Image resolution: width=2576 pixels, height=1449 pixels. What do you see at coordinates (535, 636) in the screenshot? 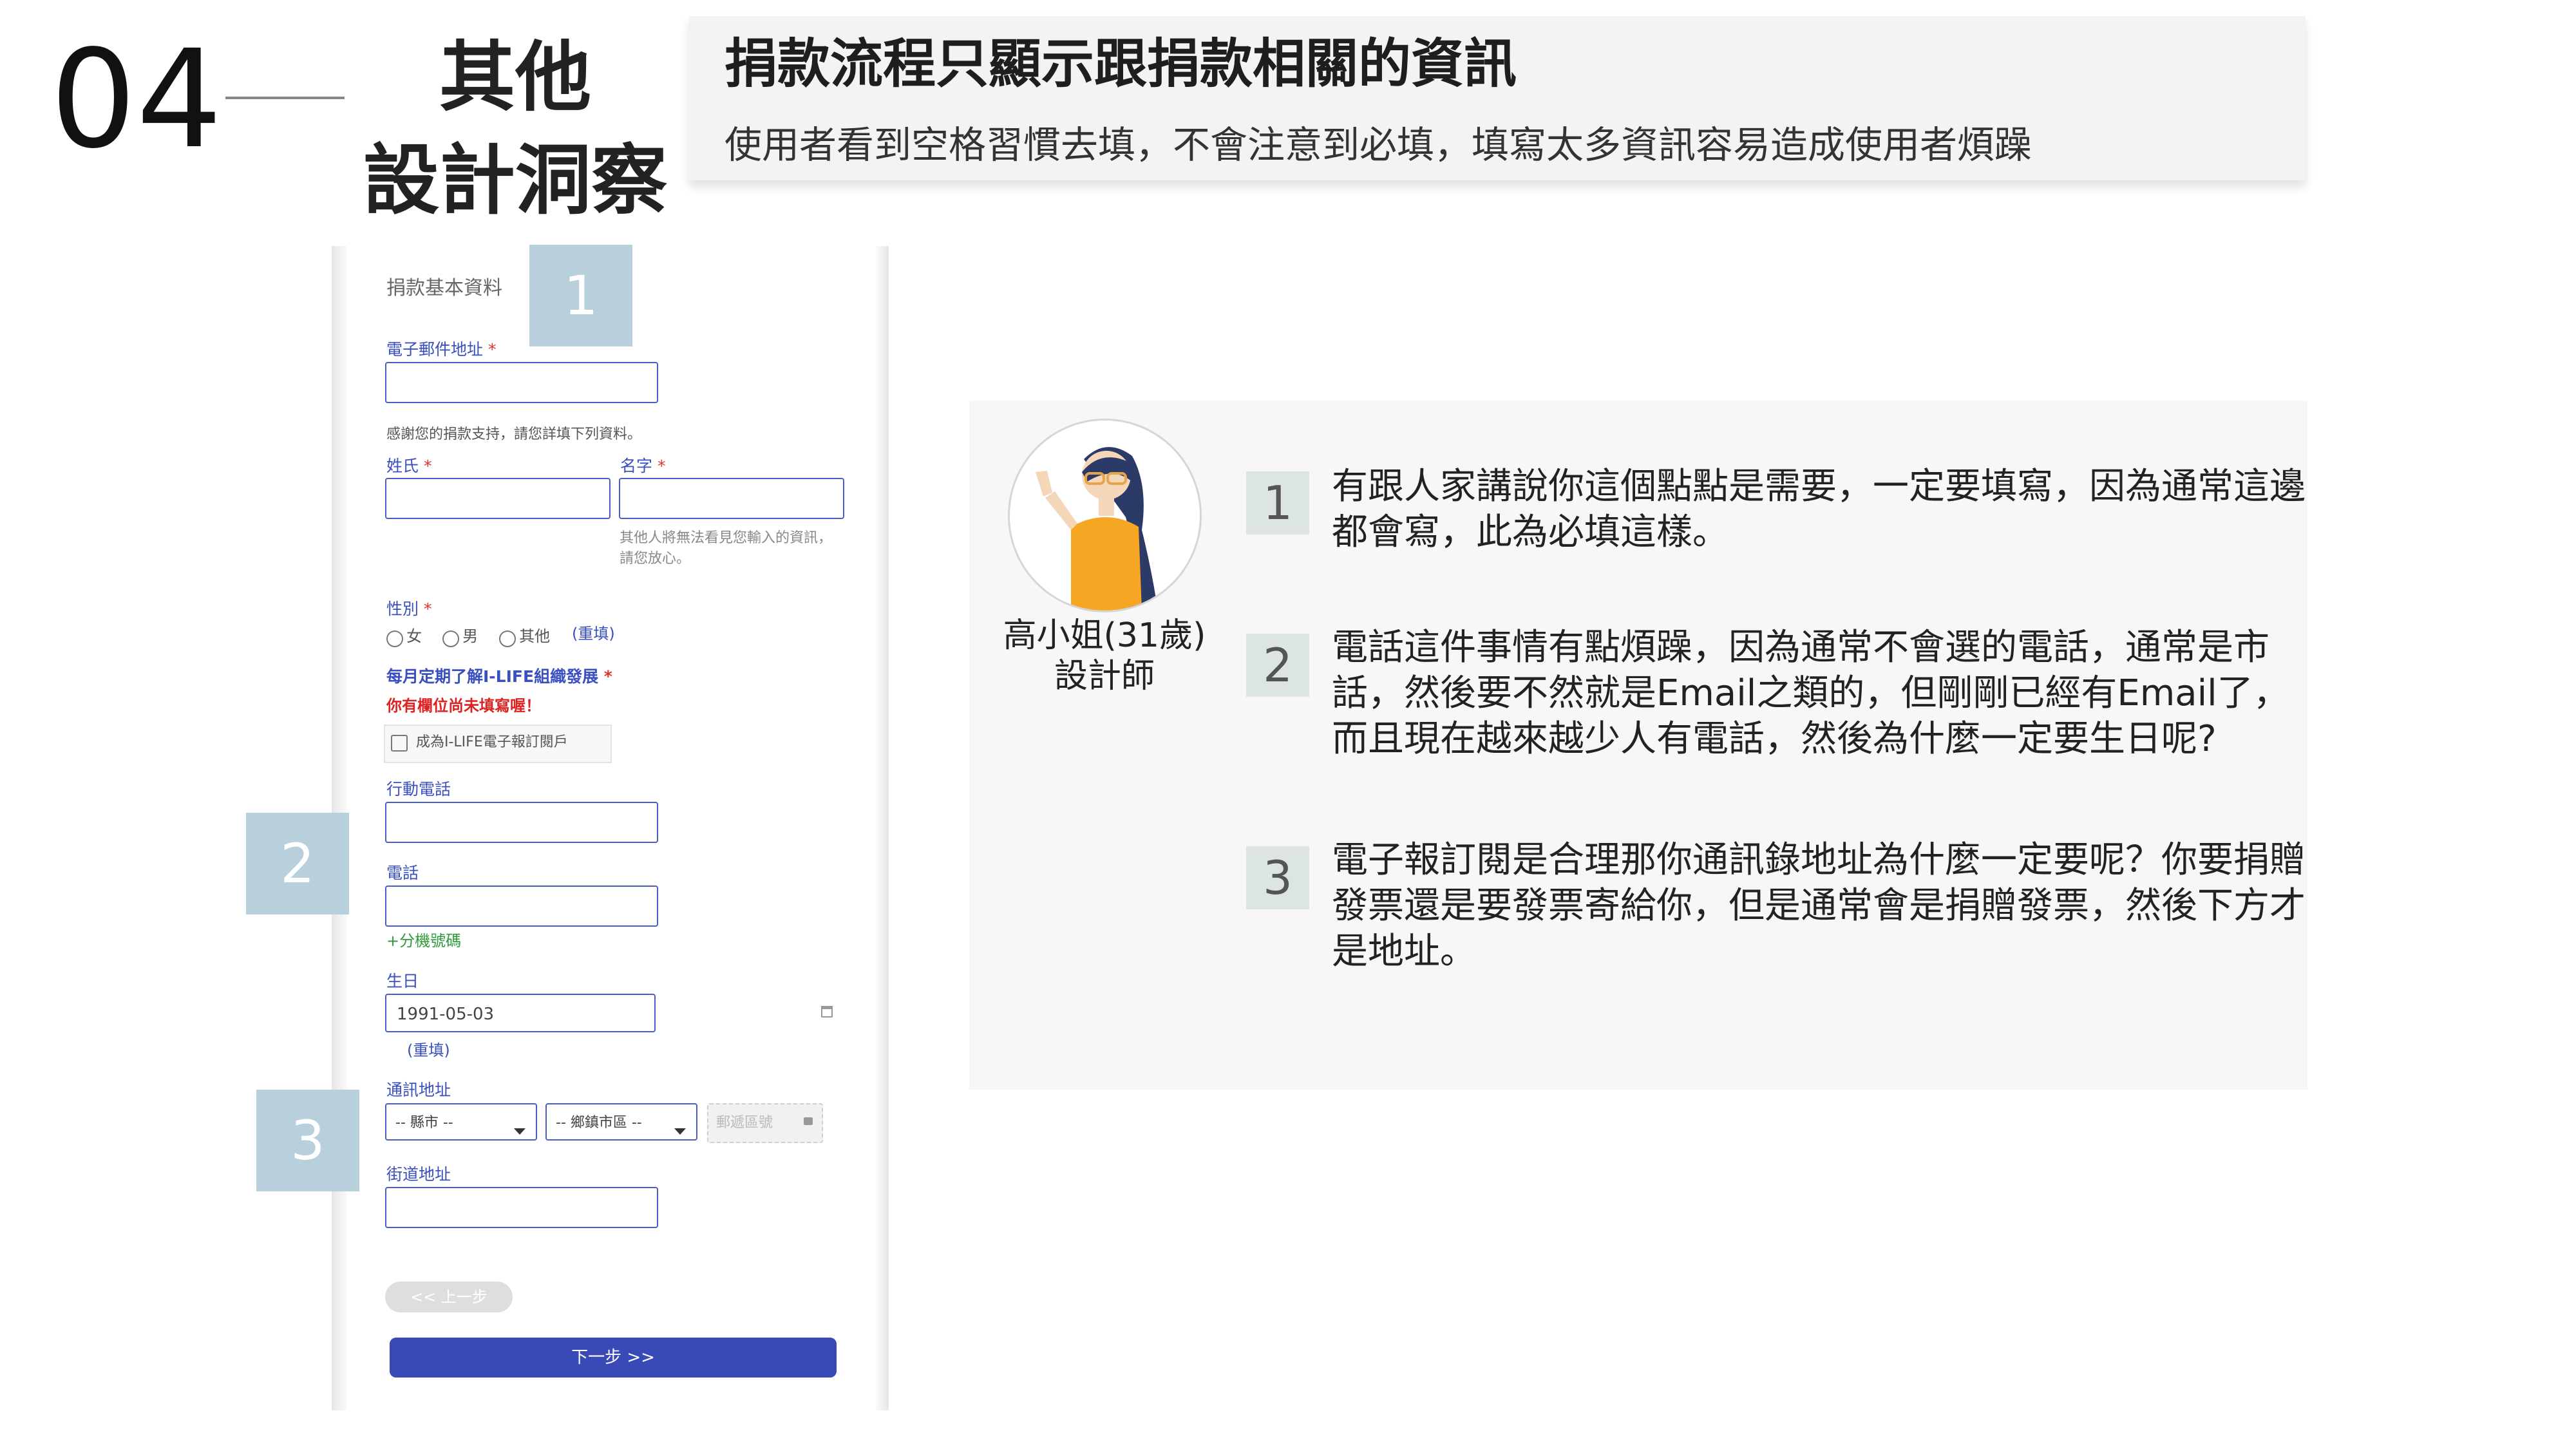
I see `radio-label: 其他` at bounding box center [535, 636].